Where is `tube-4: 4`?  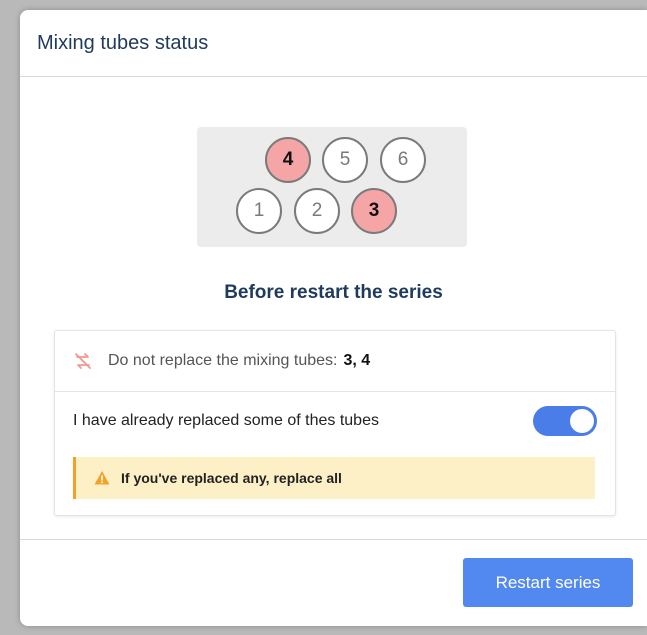 tube-4: 4 is located at coordinates (288, 160).